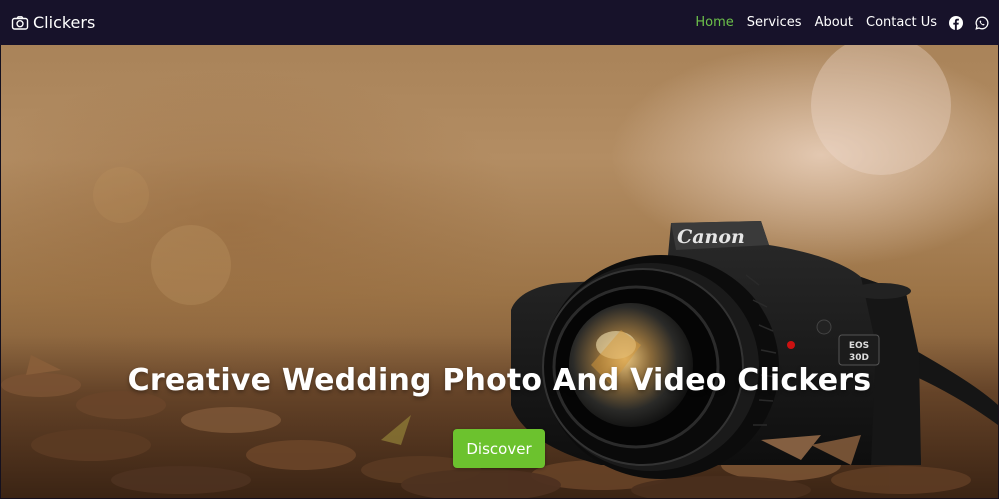  I want to click on brand-logo-link: Clickers, so click(53, 22).